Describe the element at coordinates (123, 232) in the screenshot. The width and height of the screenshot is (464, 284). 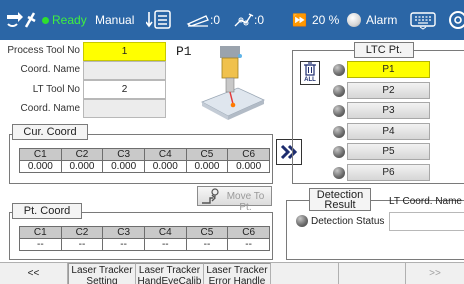
I see `pt-header-c3: C3` at that location.